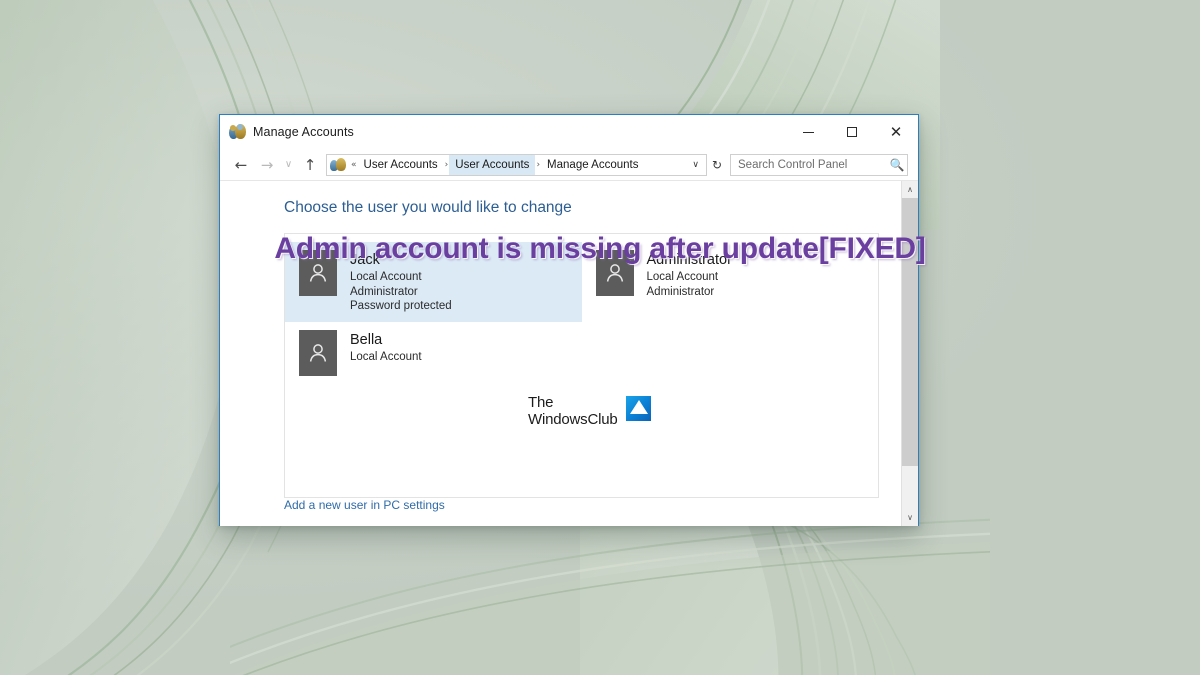 Image resolution: width=1200 pixels, height=675 pixels. What do you see at coordinates (401, 306) in the screenshot?
I see `user-meta-line: Password protected` at bounding box center [401, 306].